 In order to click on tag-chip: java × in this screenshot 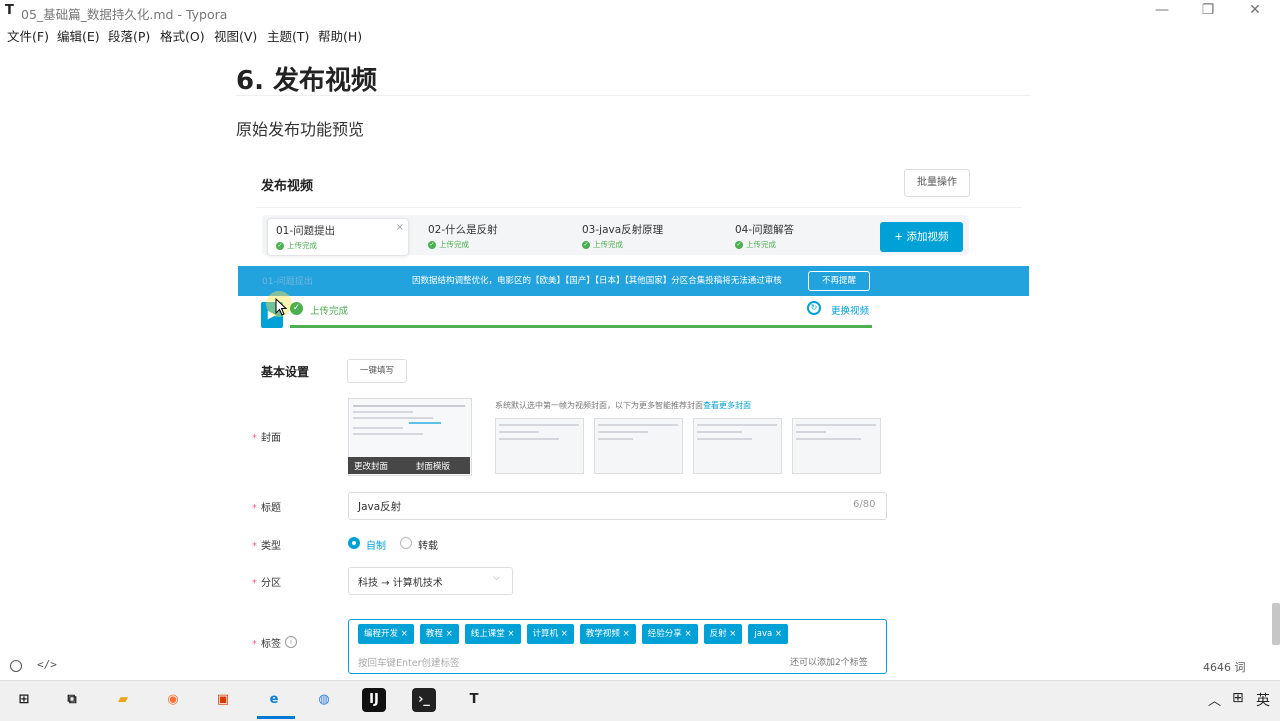, I will do `click(768, 634)`.